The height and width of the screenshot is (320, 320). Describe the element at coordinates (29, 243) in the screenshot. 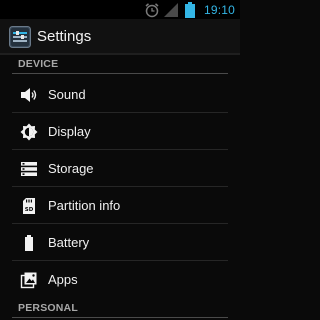

I see `battery-icon` at that location.